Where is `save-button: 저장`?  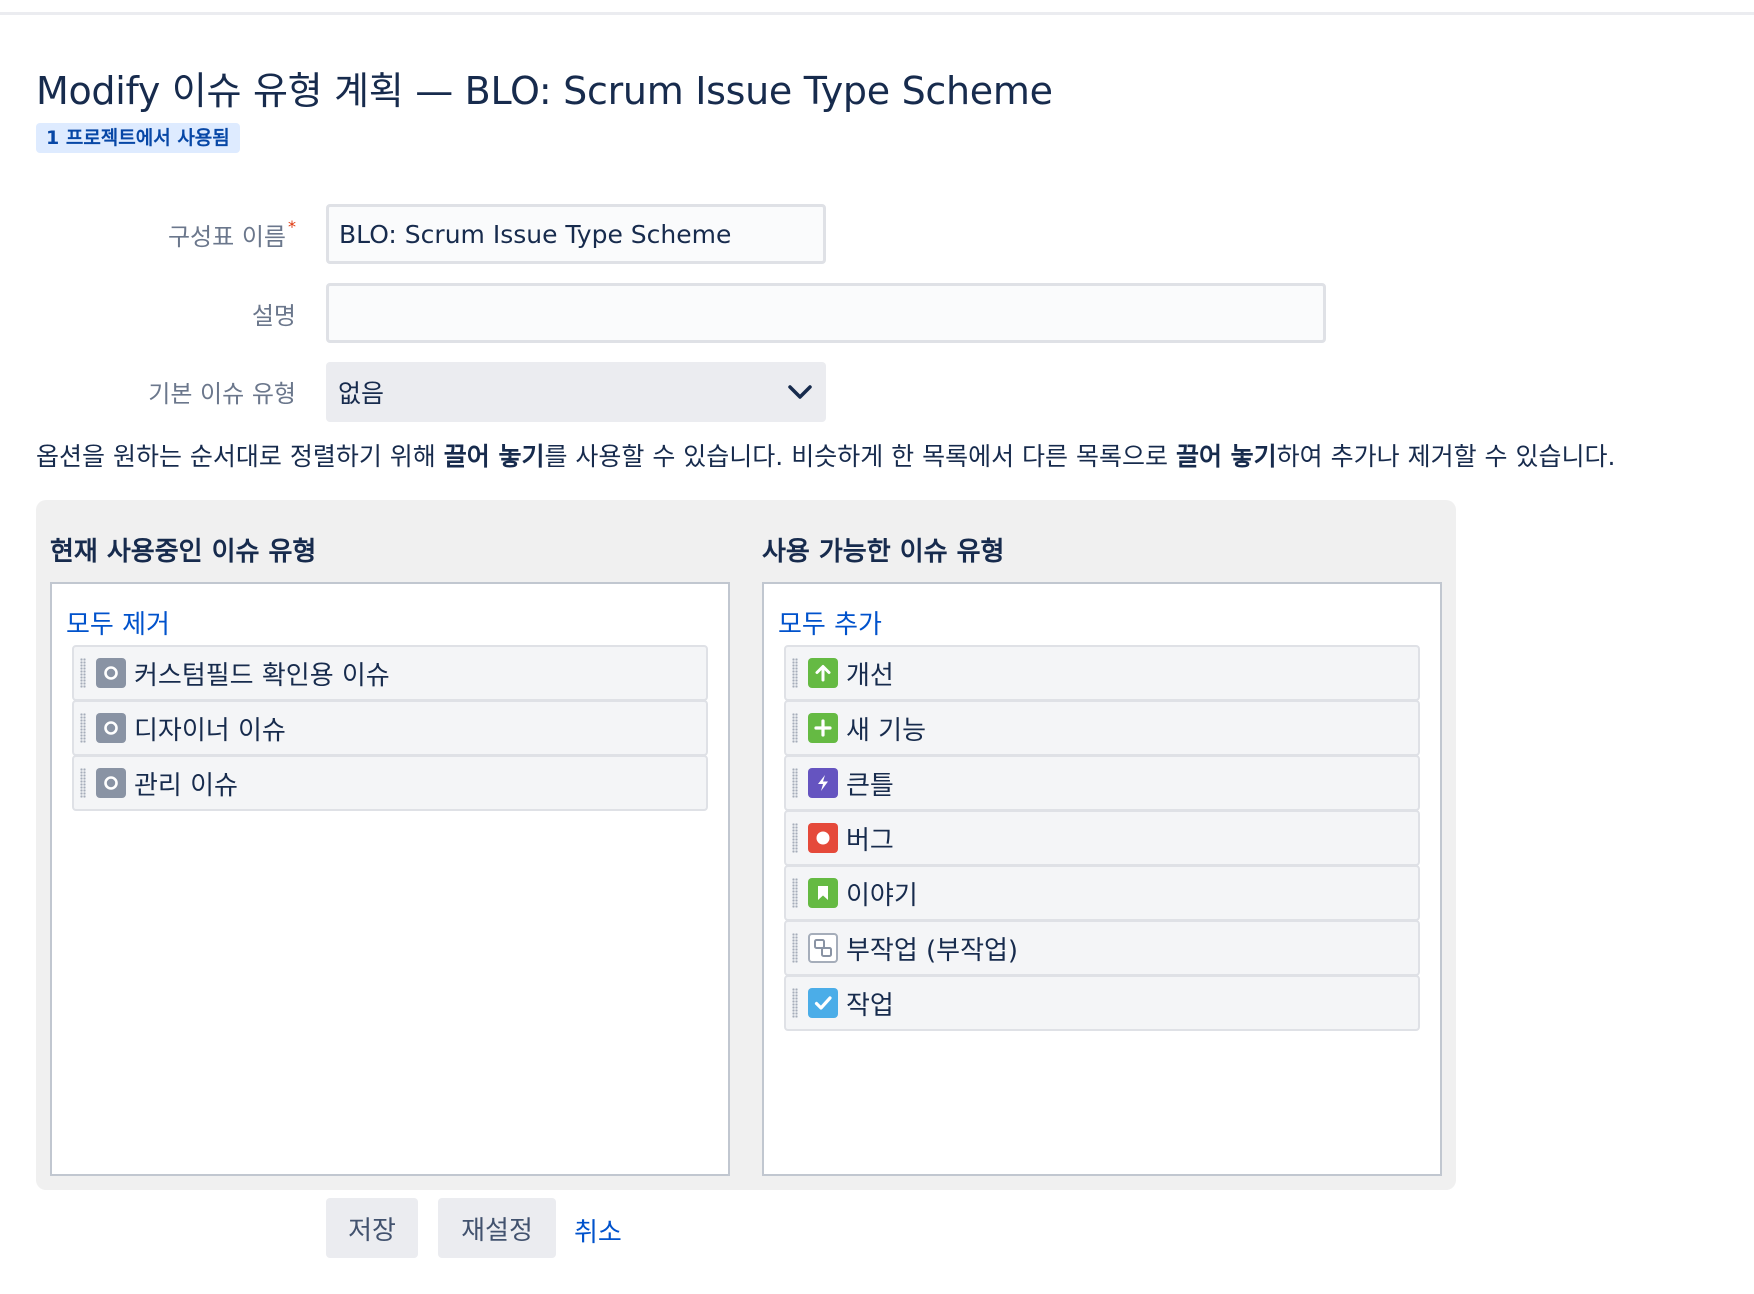 save-button: 저장 is located at coordinates (372, 1228).